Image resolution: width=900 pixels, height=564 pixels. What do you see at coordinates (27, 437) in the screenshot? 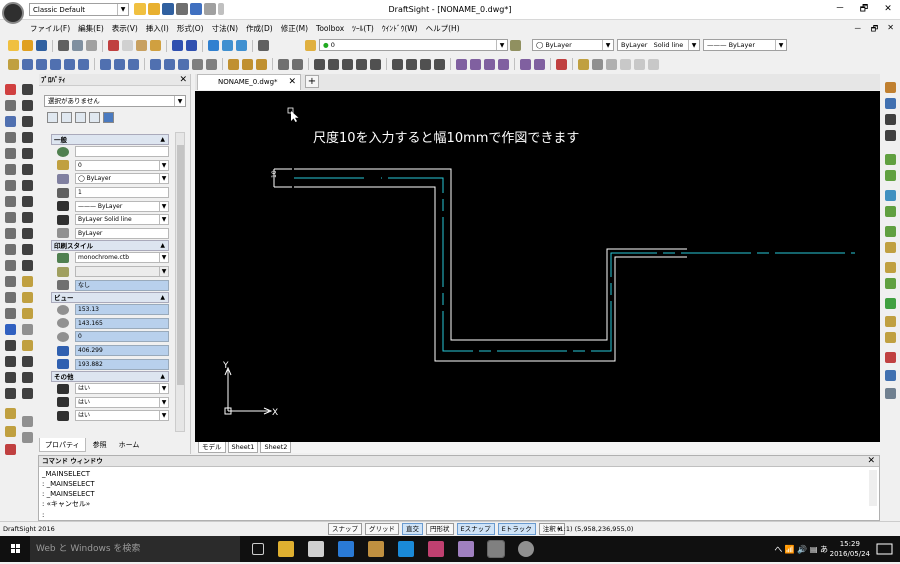
I see `field-icon` at bounding box center [27, 437].